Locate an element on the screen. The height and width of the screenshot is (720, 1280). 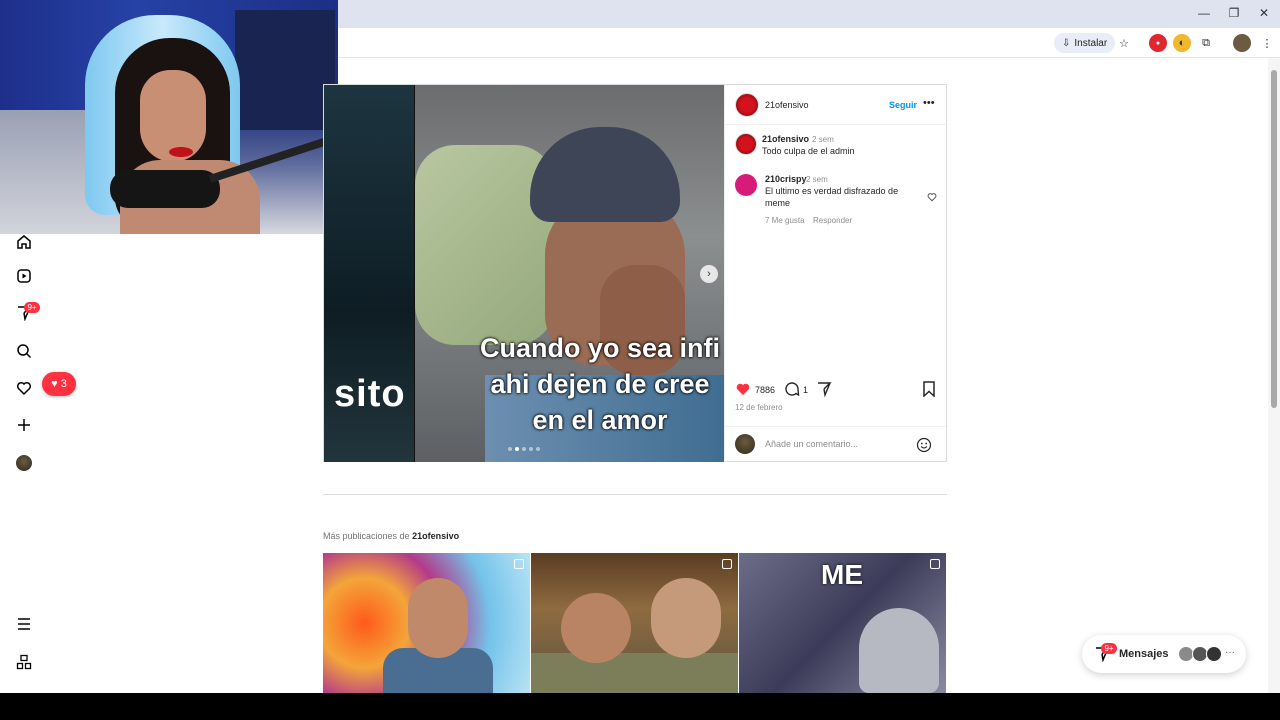
messages-button: 9+ Mensajes ··· is located at coordinates (1164, 654).